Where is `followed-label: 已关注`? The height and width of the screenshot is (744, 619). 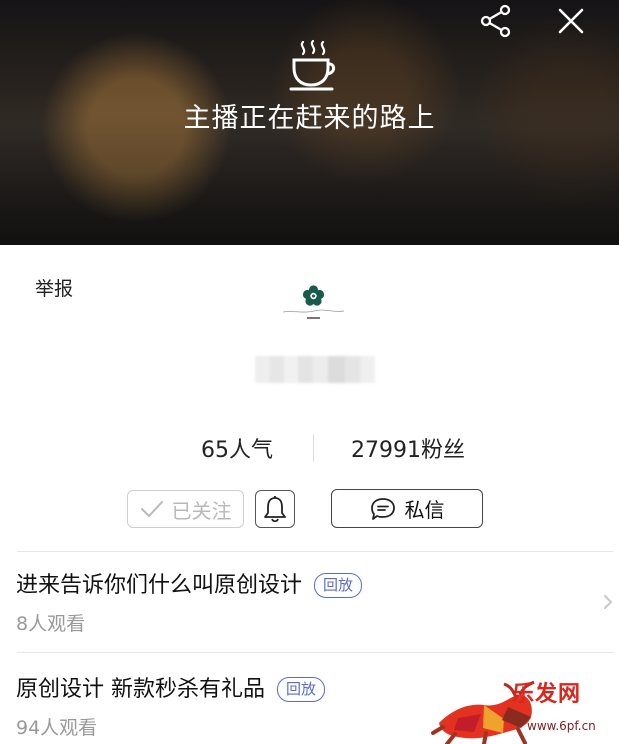
followed-label: 已关注 is located at coordinates (201, 510).